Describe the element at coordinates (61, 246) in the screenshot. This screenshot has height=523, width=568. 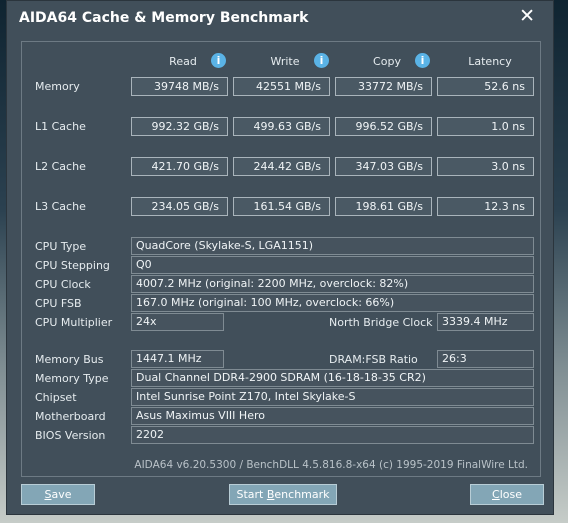
I see `cpu-type-label: CPU Type` at that location.